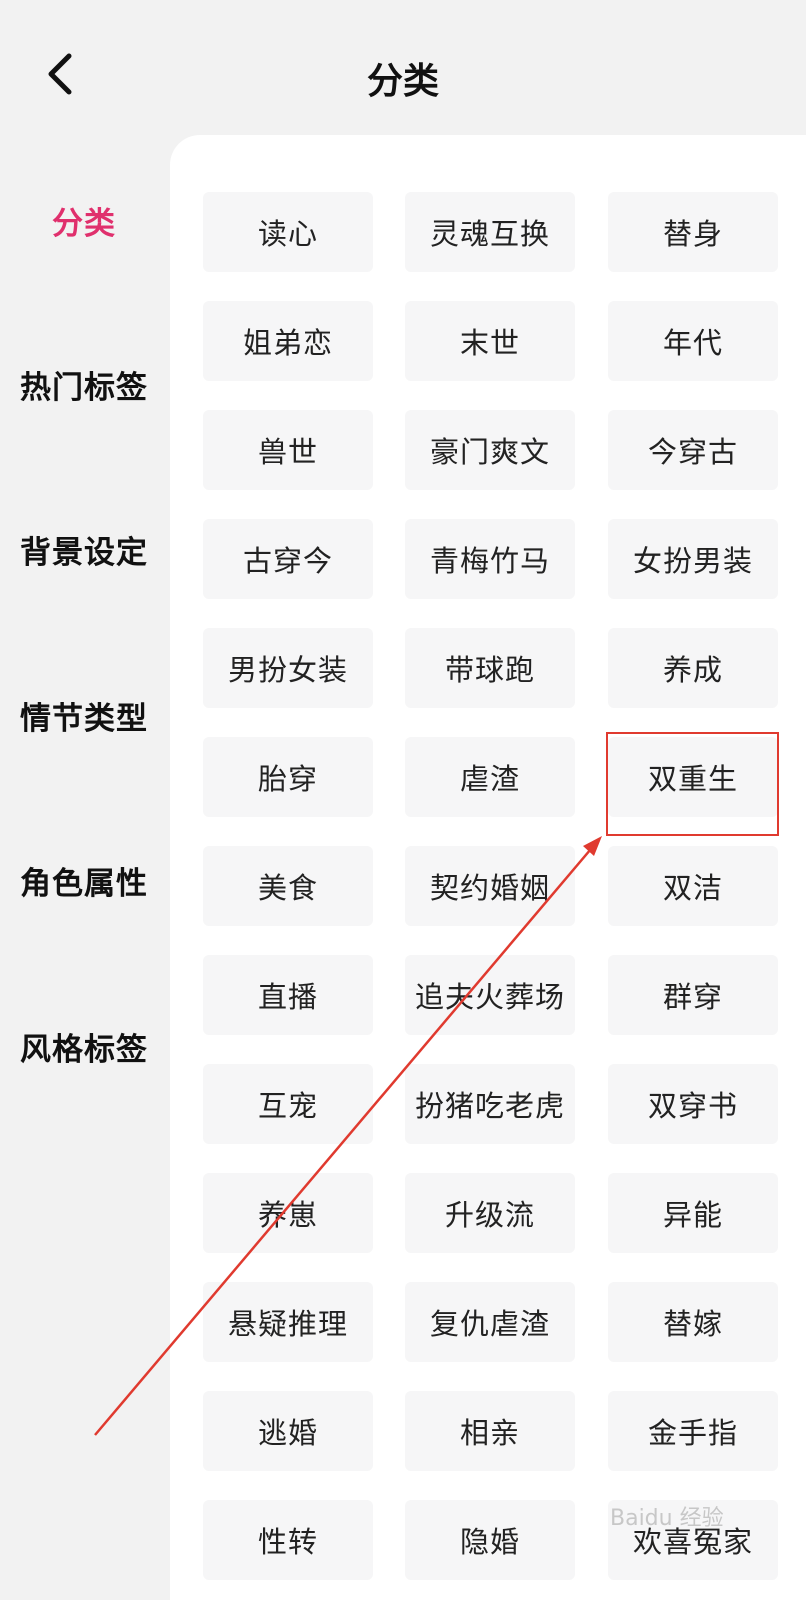  What do you see at coordinates (693, 341) in the screenshot?
I see `tag-button: 年代` at bounding box center [693, 341].